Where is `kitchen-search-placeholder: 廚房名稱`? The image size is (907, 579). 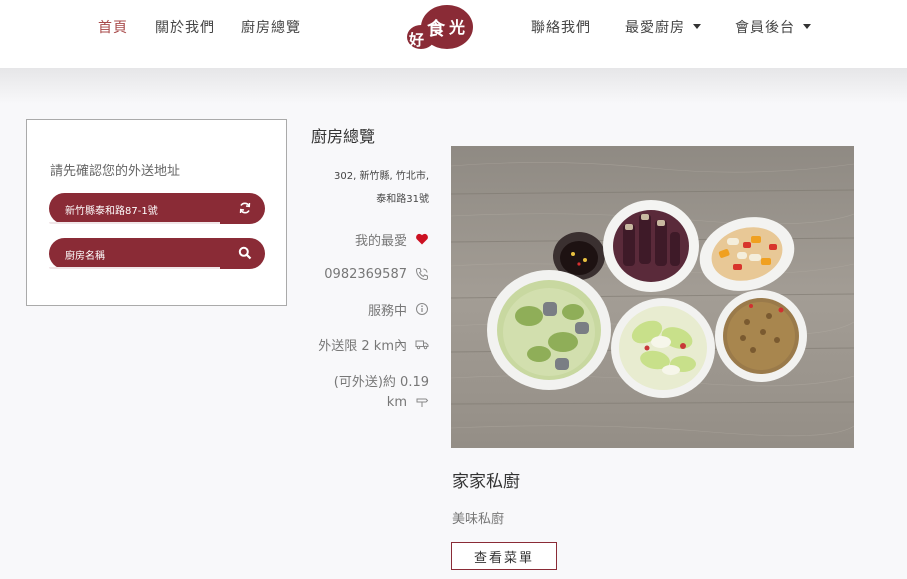
kitchen-search-placeholder: 廚房名稱 is located at coordinates (85, 254).